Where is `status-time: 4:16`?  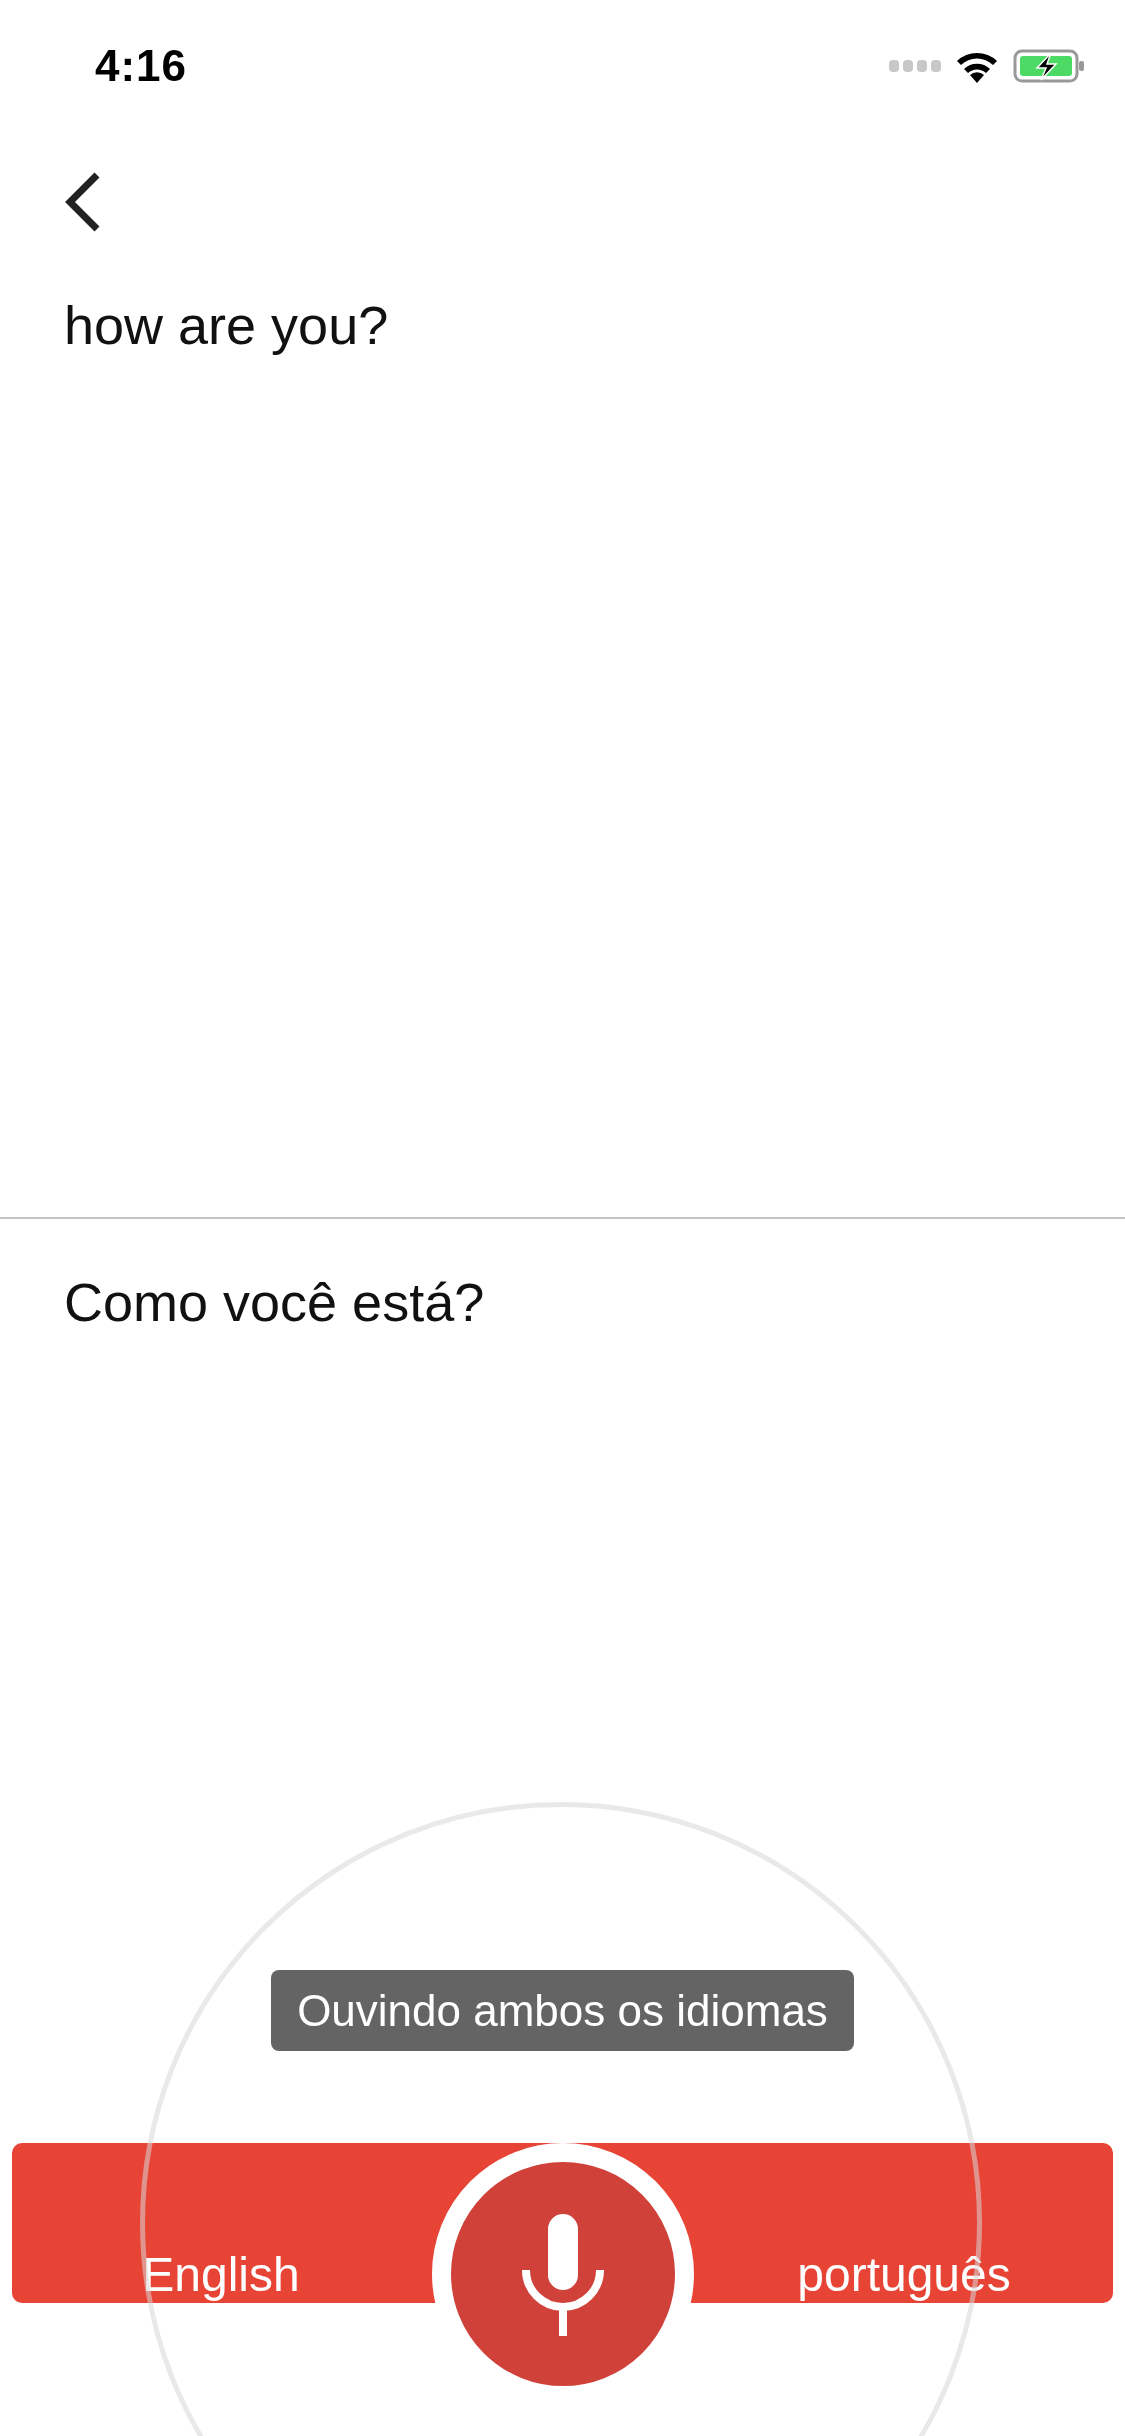 status-time: 4:16 is located at coordinates (141, 66).